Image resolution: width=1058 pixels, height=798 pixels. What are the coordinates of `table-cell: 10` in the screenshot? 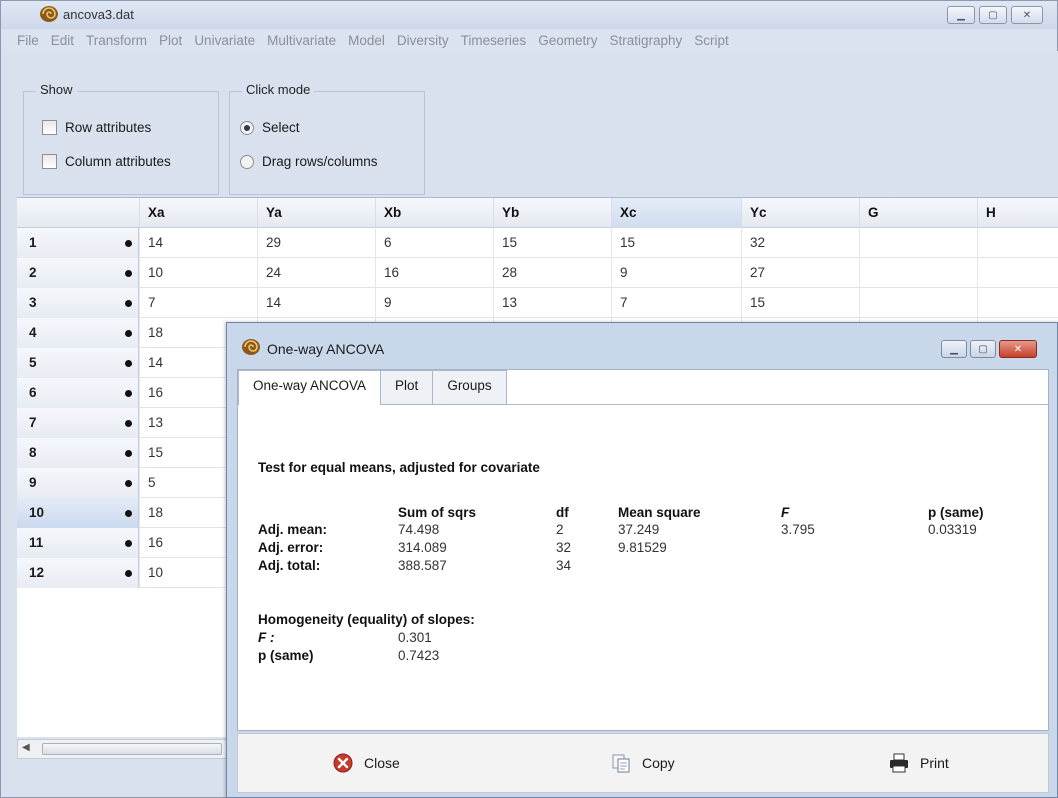 It's located at (198, 273).